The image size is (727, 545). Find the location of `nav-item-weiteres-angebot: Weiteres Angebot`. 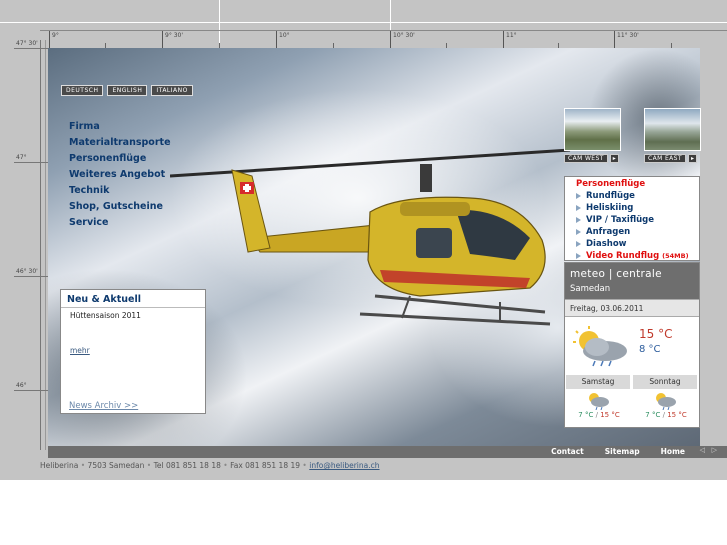

nav-item-weiteres-angebot: Weiteres Angebot is located at coordinates (120, 177).